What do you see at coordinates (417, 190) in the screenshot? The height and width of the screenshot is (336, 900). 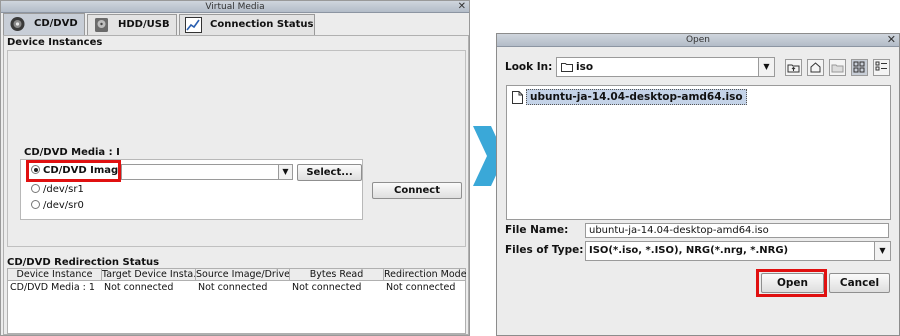 I see `connect-button: Connect` at bounding box center [417, 190].